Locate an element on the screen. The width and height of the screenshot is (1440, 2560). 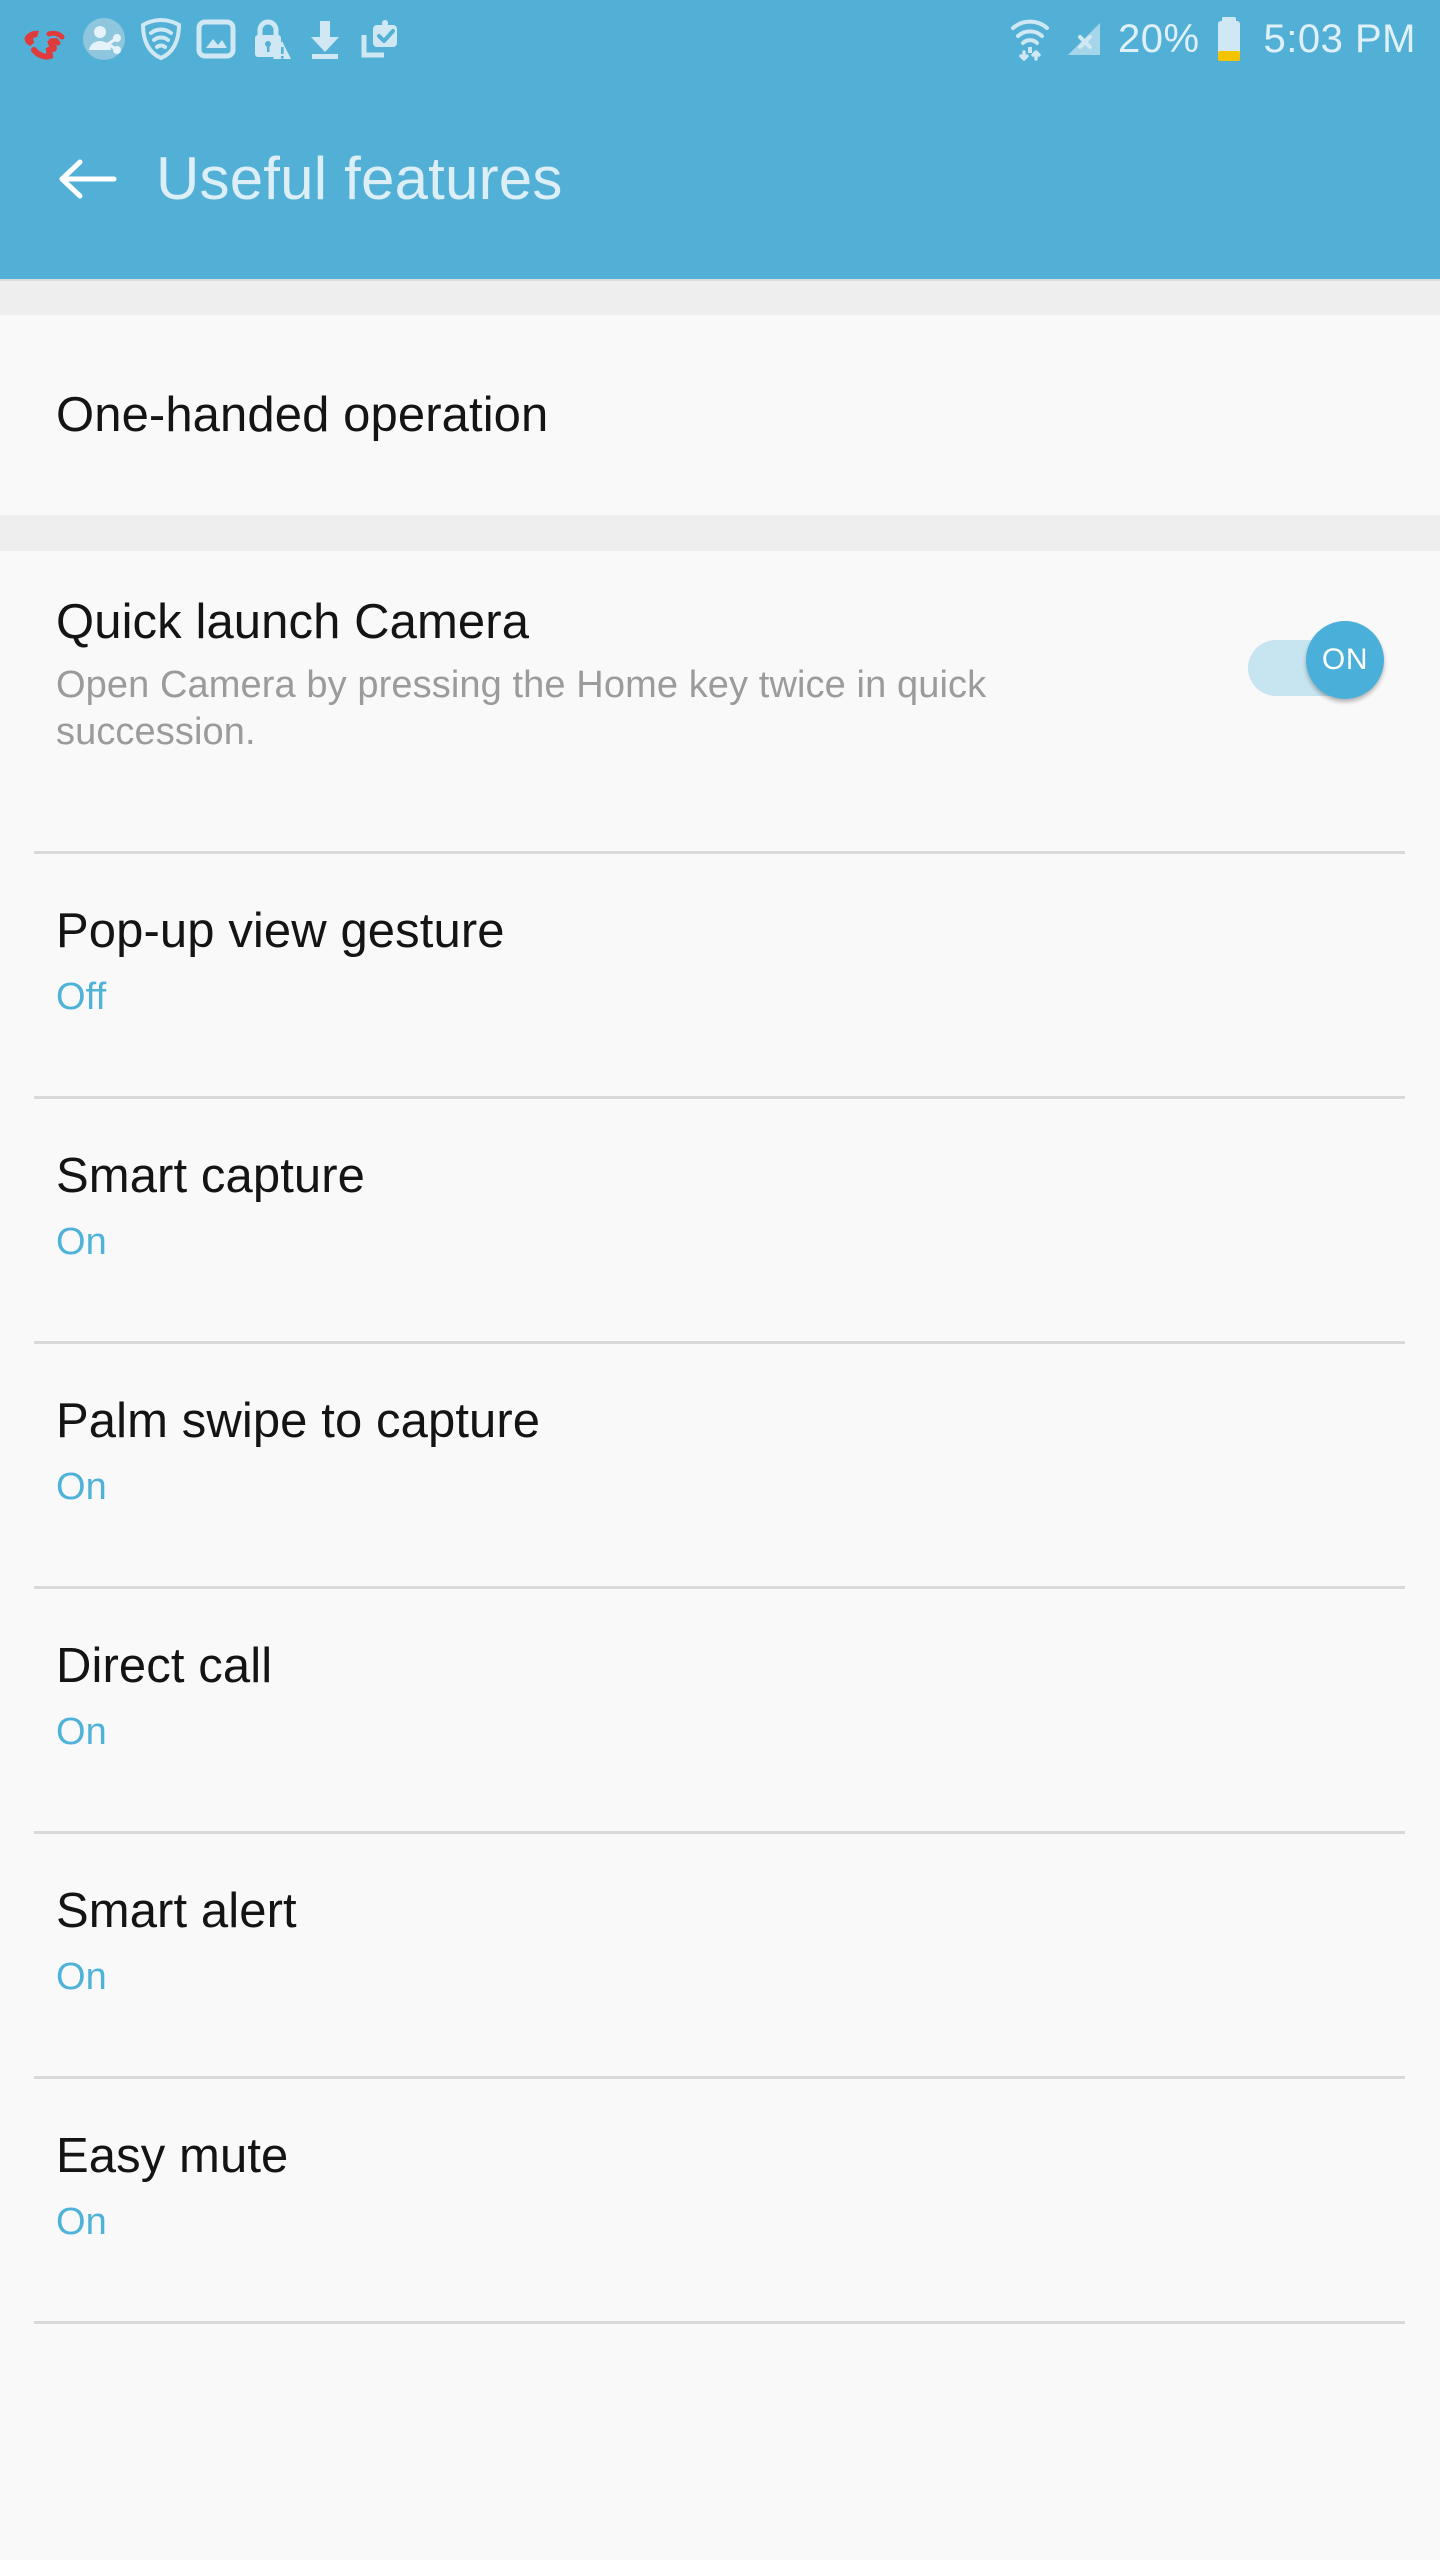
app-bar: Useful features is located at coordinates (720, 178).